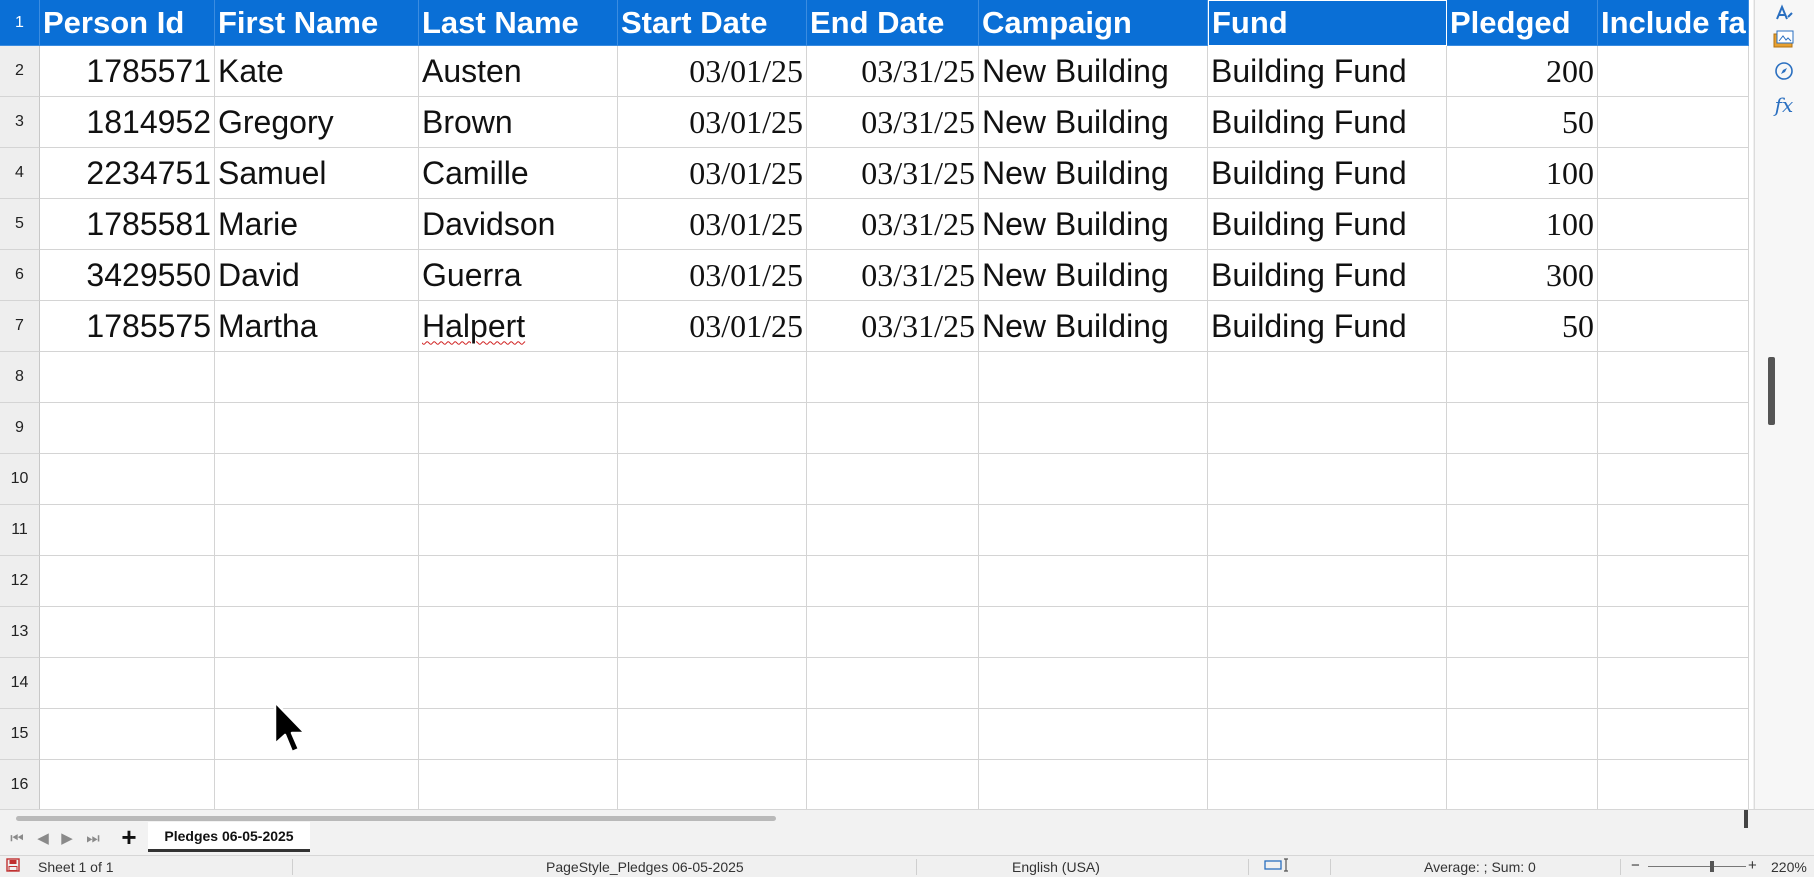 The image size is (1814, 877). Describe the element at coordinates (1056, 867) in the screenshot. I see `language-status: English (USA)` at that location.